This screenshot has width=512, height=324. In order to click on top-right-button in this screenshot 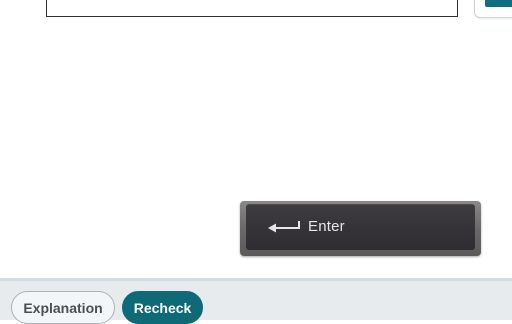, I will do `click(493, 9)`.